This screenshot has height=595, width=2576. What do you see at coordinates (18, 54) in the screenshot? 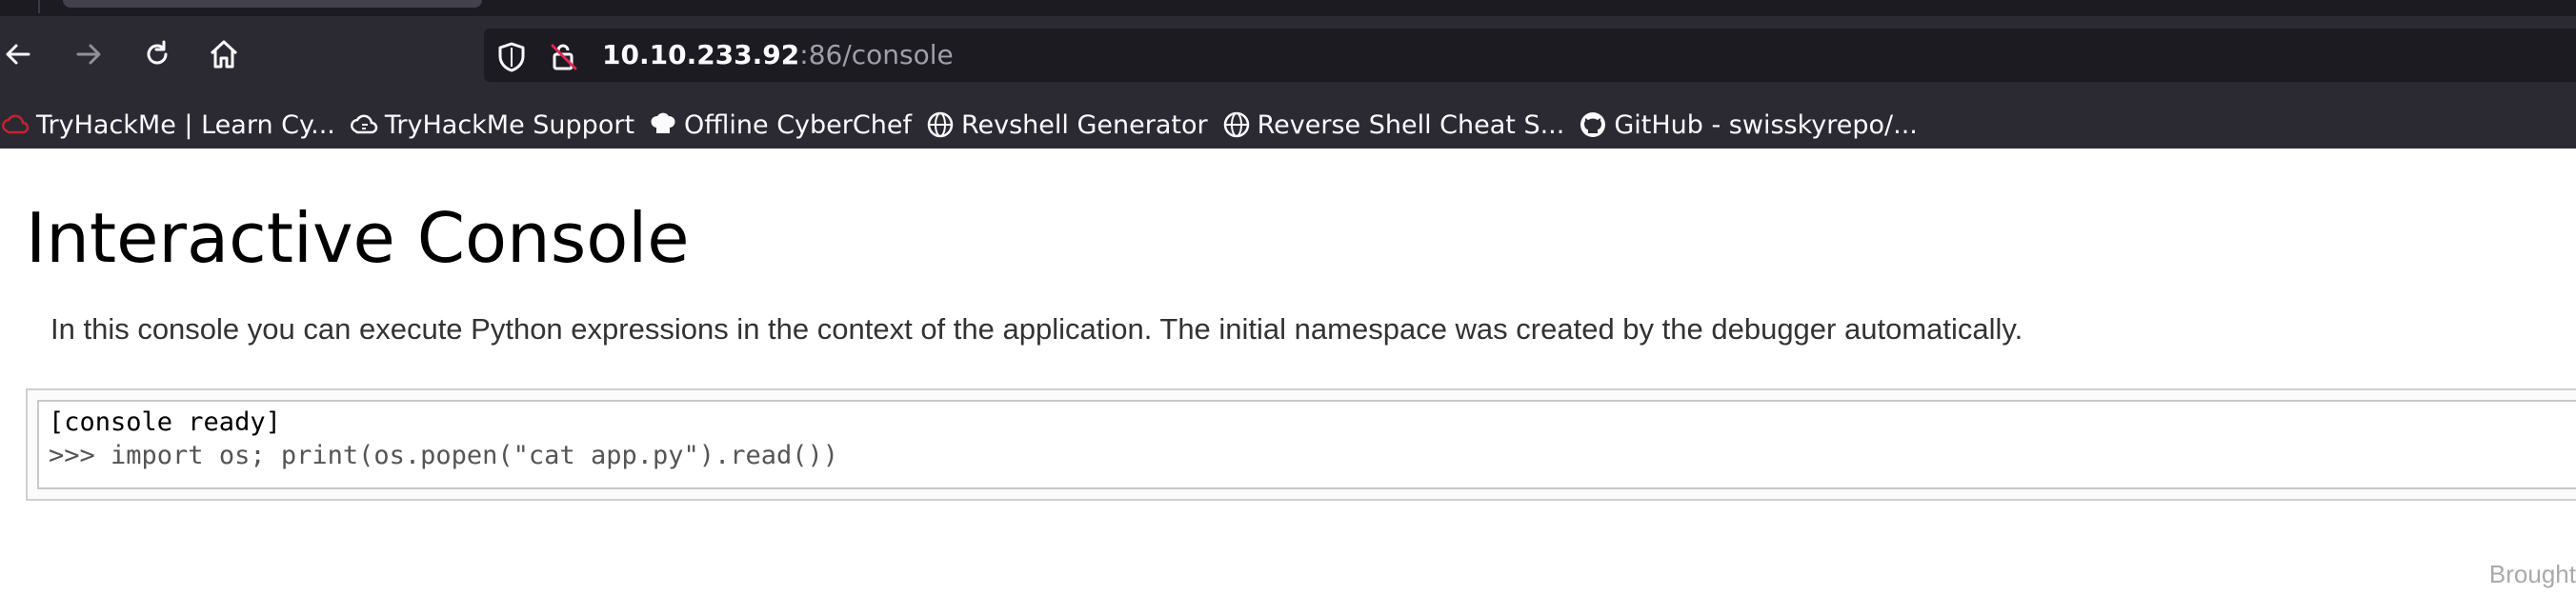
I see `back-arrow-icon` at bounding box center [18, 54].